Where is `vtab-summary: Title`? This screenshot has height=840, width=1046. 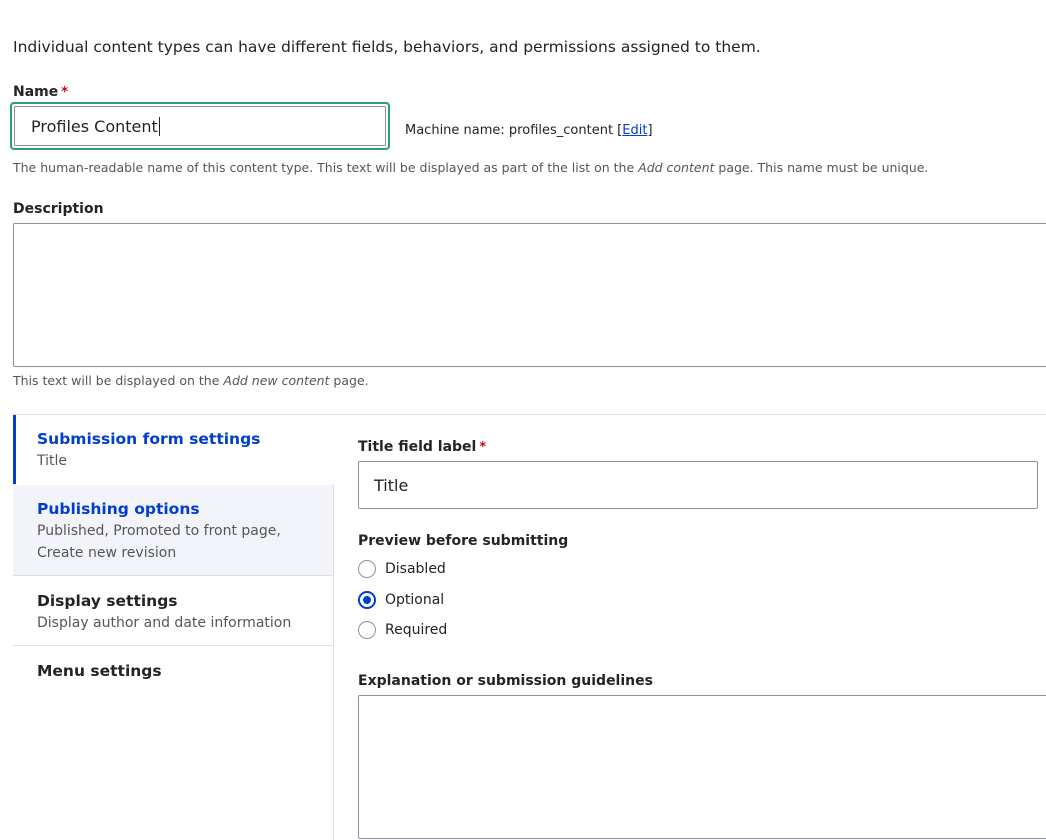
vtab-summary: Title is located at coordinates (52, 461).